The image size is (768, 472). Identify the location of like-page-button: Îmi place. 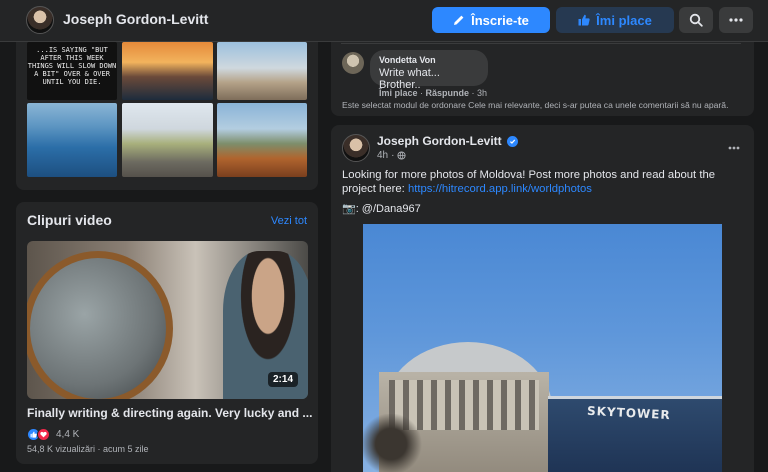
(615, 20).